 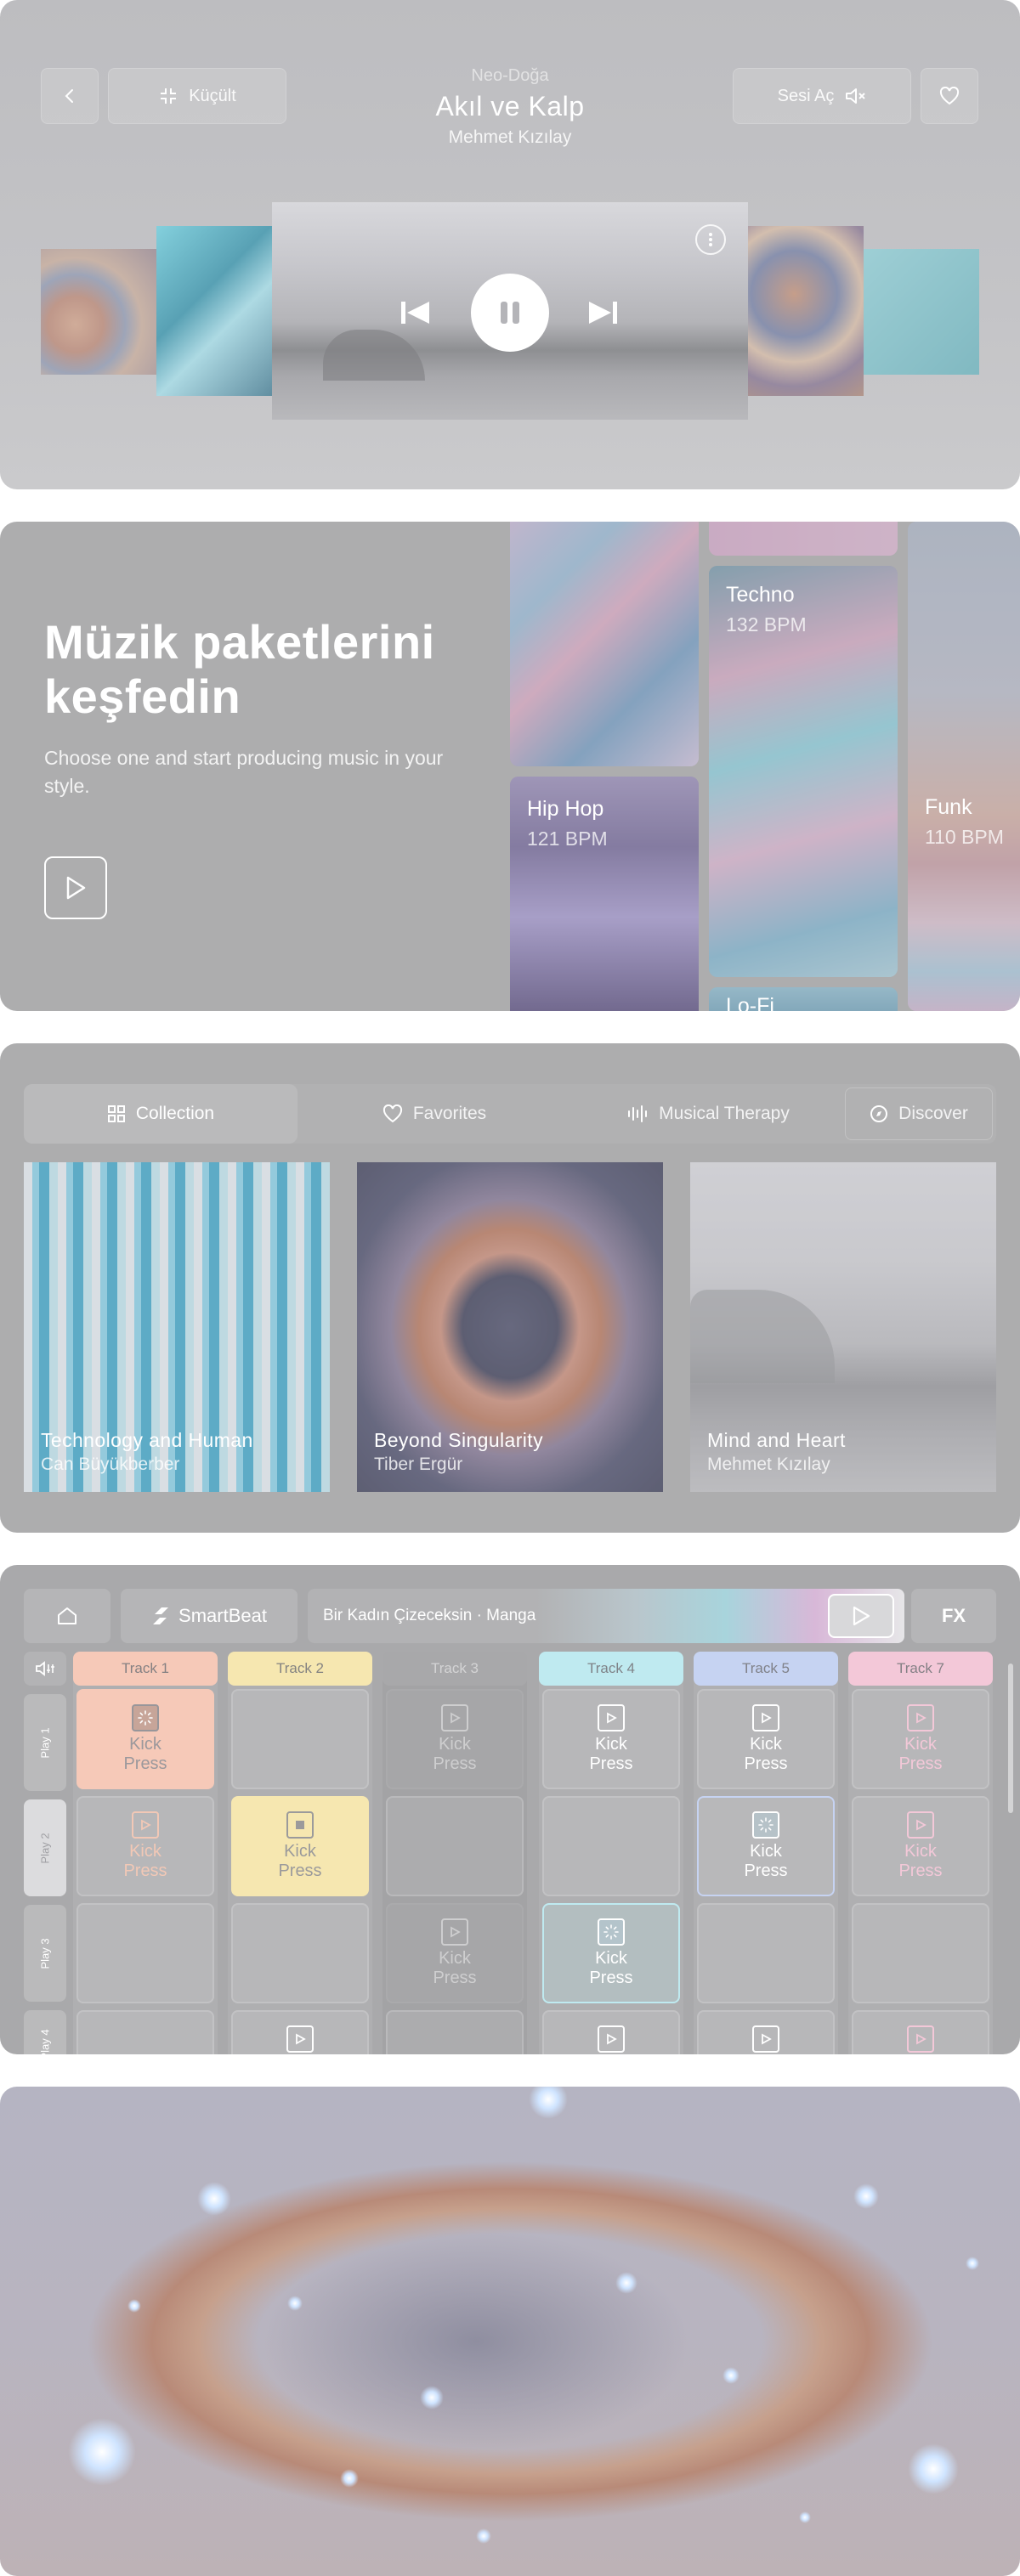 I want to click on play-selector-4: Play 4, so click(x=45, y=2032).